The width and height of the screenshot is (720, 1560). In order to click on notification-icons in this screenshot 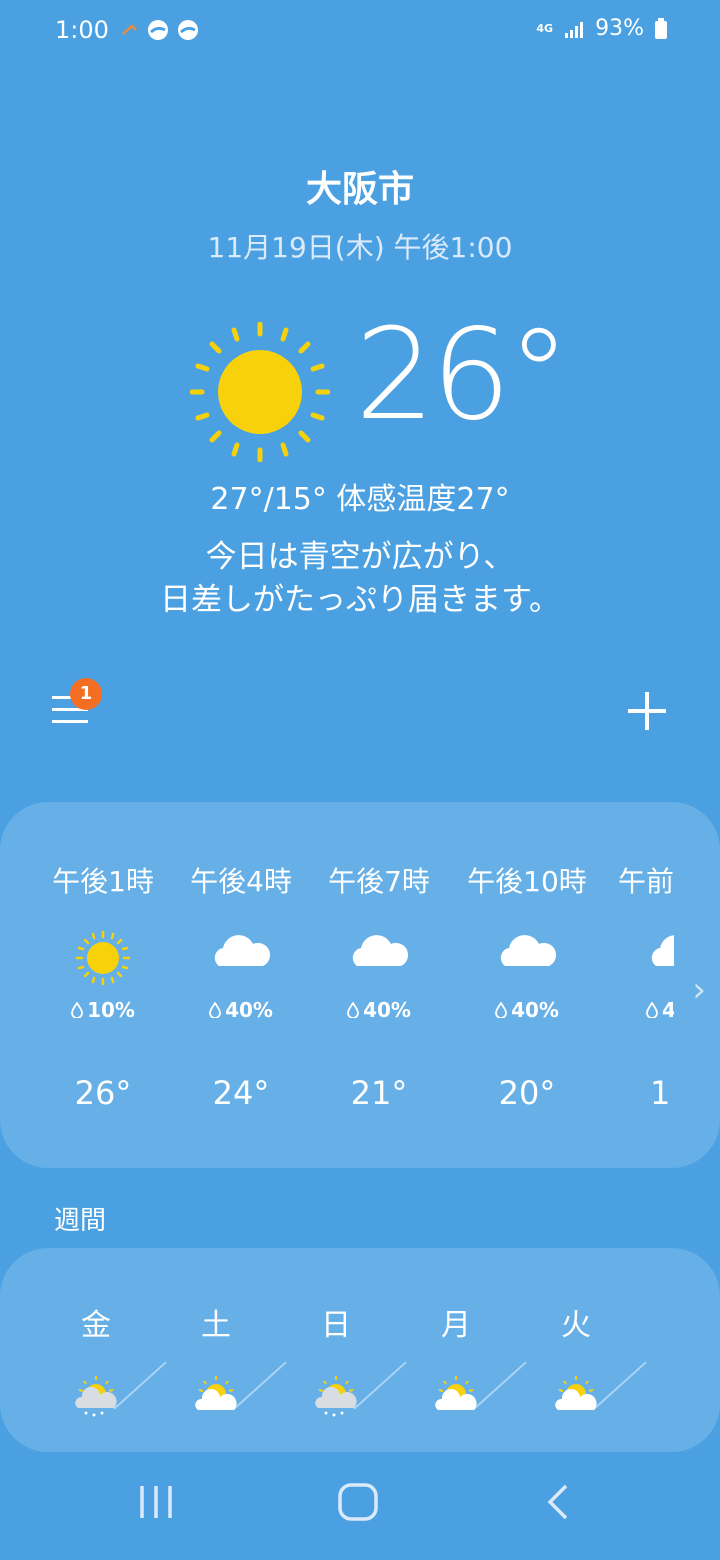, I will do `click(160, 30)`.